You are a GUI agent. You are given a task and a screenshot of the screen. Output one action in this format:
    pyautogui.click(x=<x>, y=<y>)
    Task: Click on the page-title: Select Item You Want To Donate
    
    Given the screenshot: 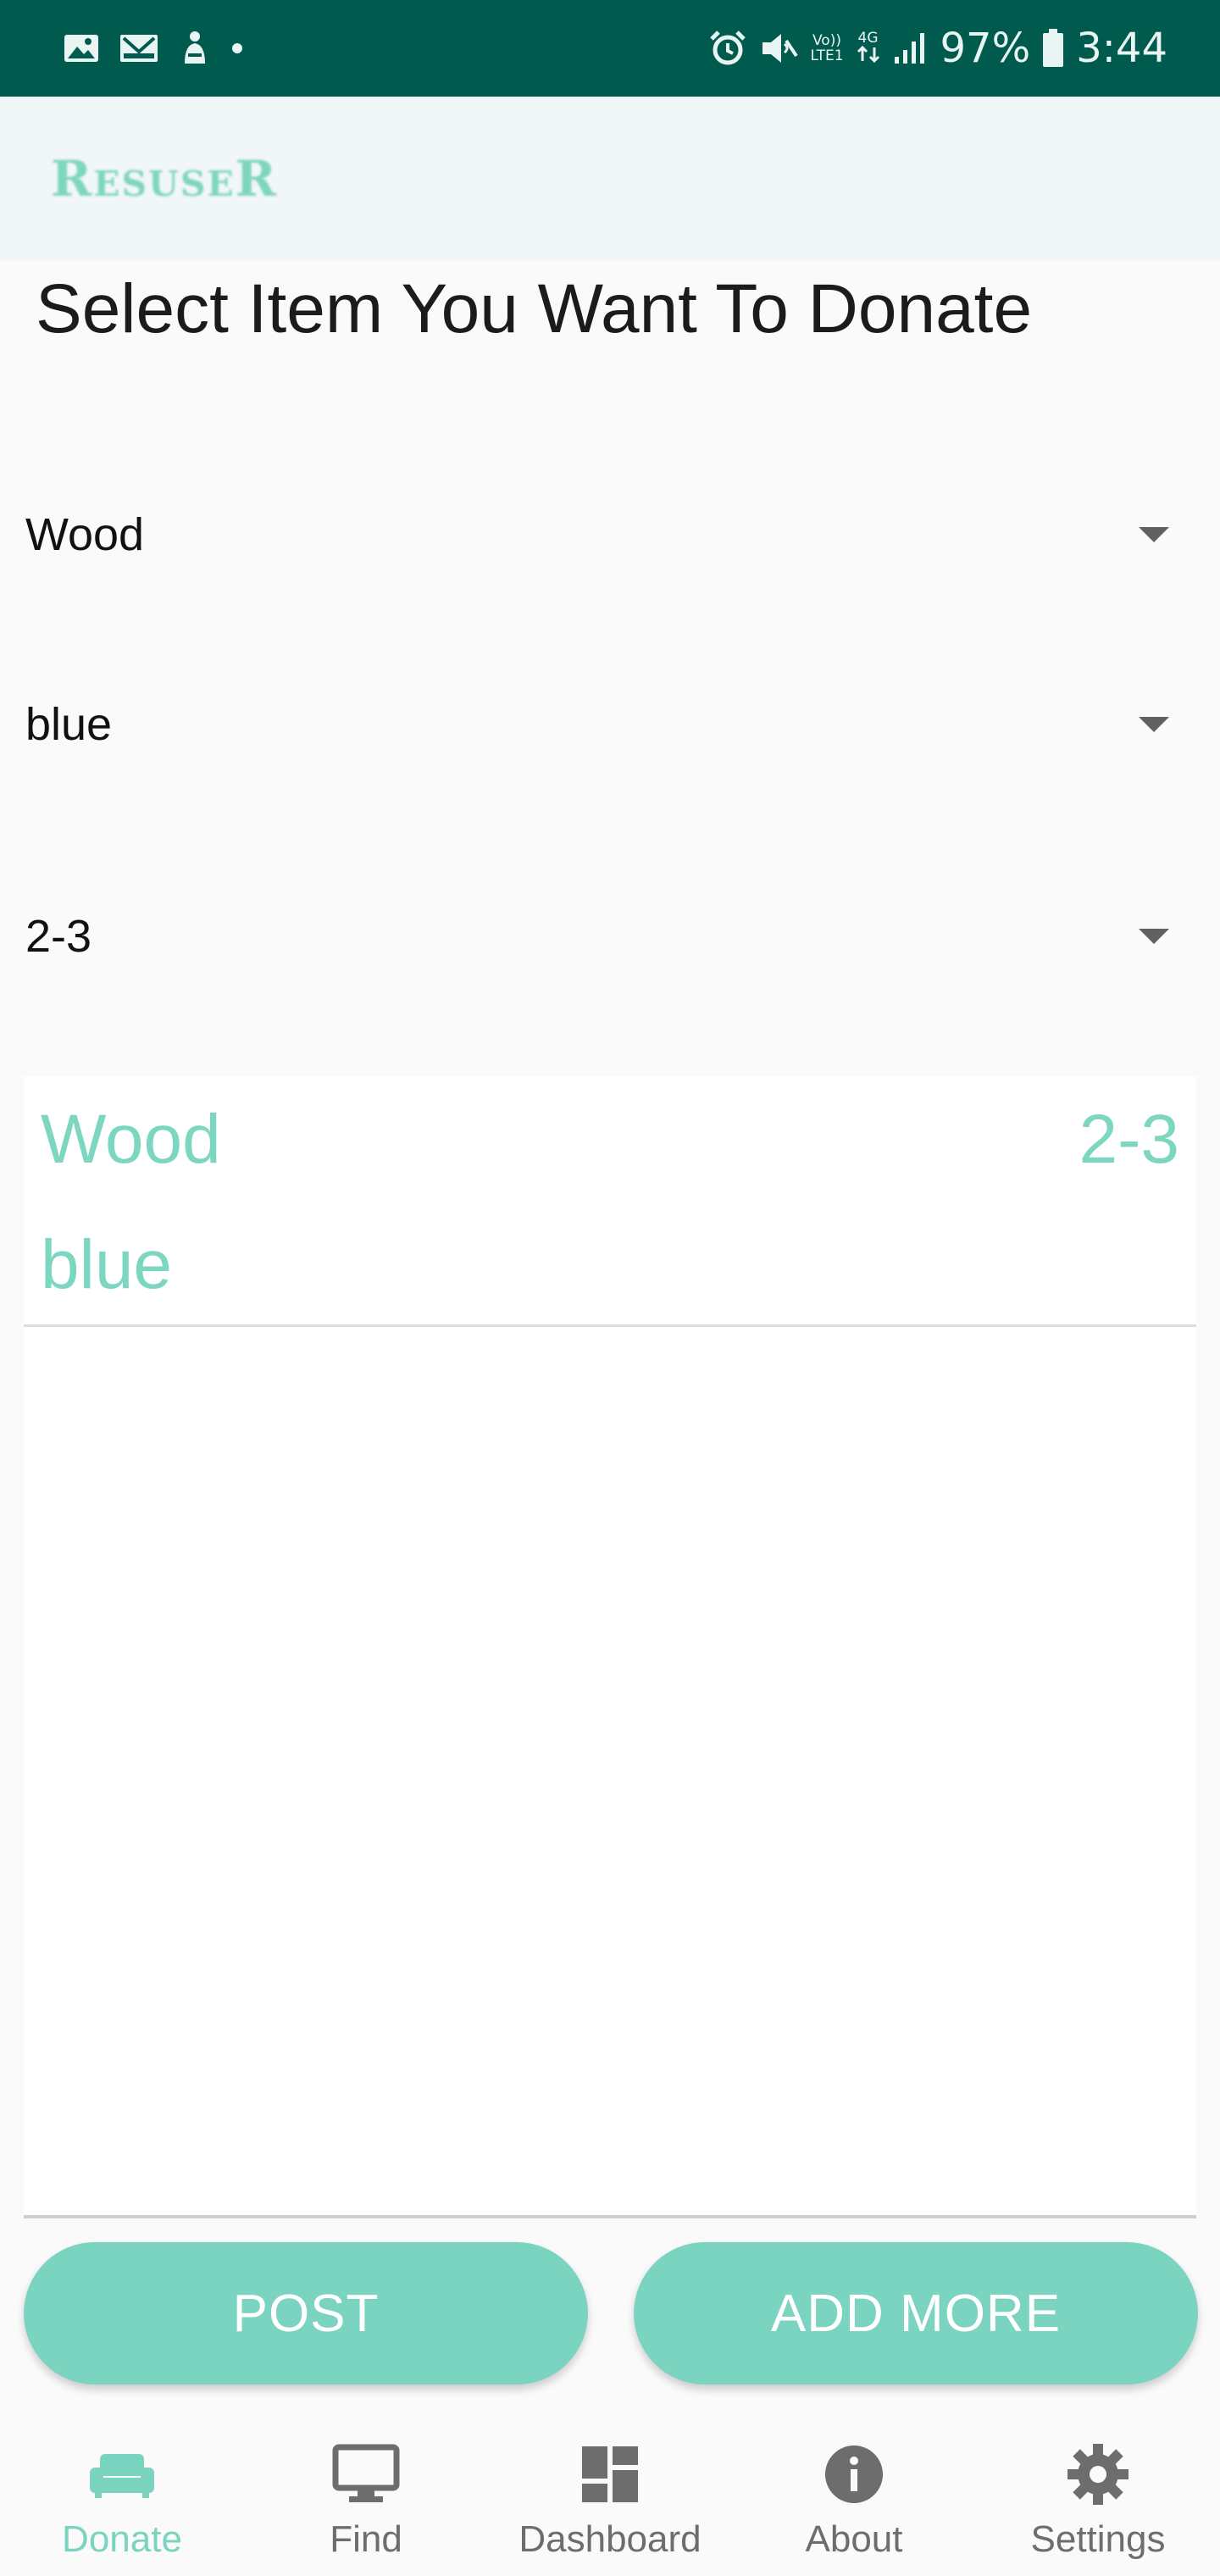 What is the action you would take?
    pyautogui.click(x=534, y=308)
    